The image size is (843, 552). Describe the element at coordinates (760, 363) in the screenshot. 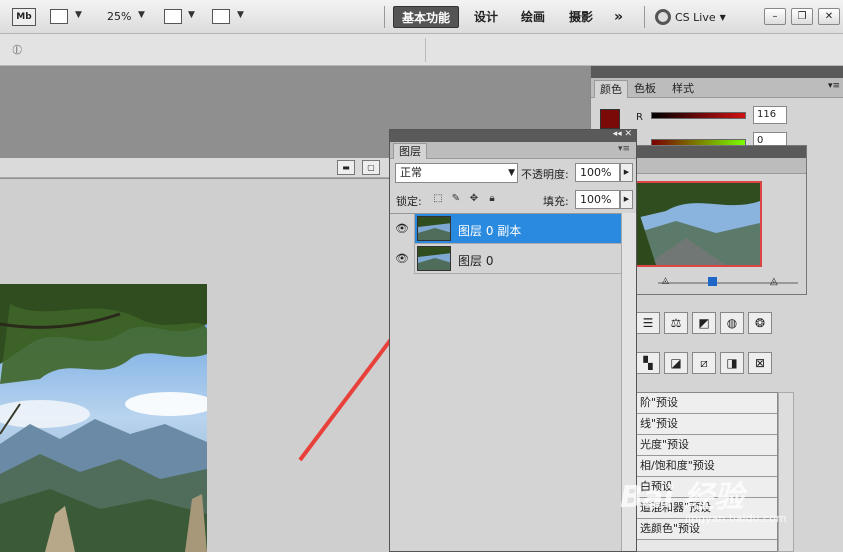

I see `invert-icon: ⊠` at that location.